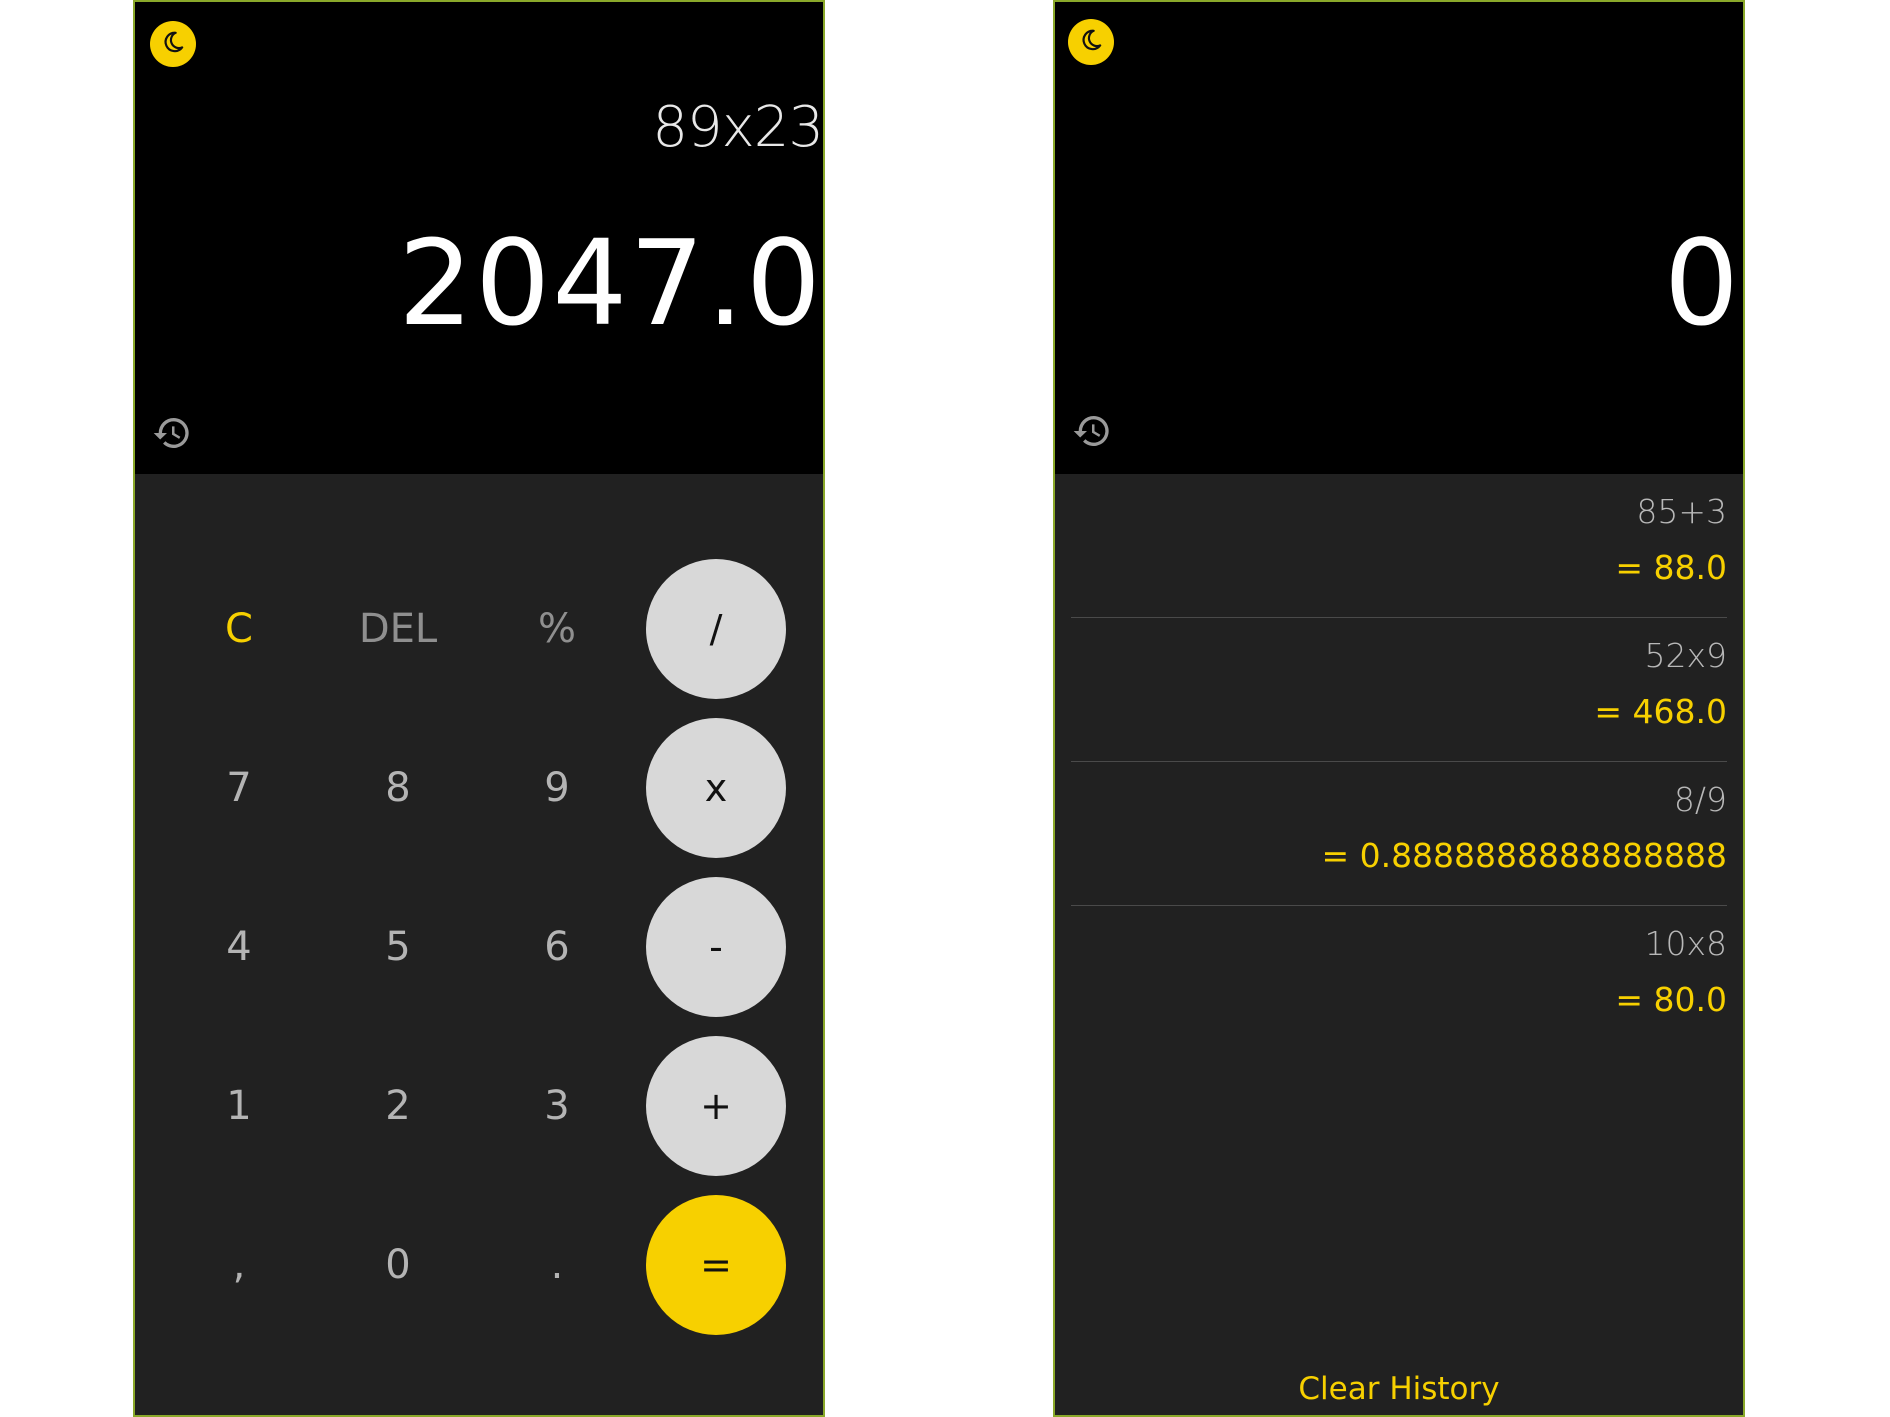 The image size is (1890, 1417). What do you see at coordinates (398, 947) in the screenshot?
I see `digit-5-button: 5` at bounding box center [398, 947].